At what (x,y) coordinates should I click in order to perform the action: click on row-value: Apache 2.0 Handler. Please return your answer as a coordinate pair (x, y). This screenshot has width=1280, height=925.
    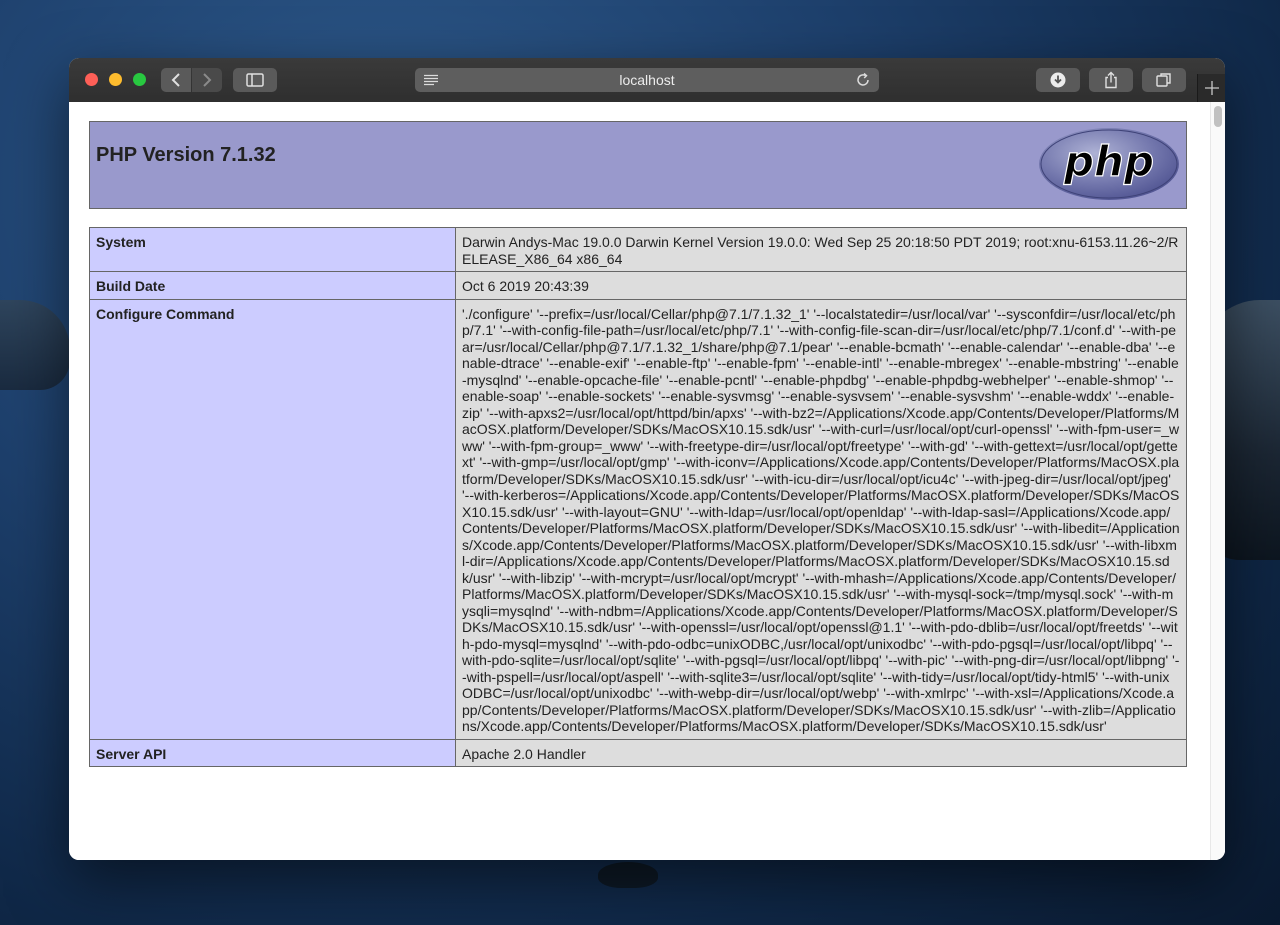
    Looking at the image, I should click on (821, 752).